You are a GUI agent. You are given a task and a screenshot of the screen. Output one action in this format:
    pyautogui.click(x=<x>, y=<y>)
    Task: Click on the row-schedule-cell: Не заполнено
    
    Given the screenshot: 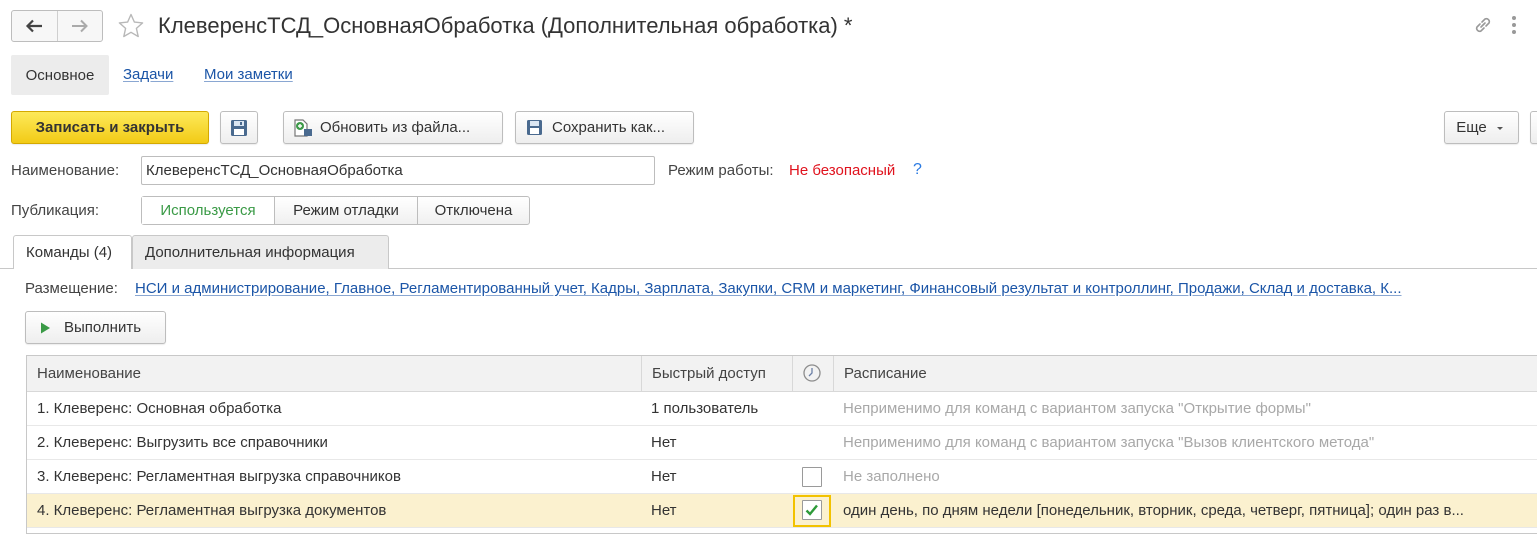 What is the action you would take?
    pyautogui.click(x=891, y=476)
    